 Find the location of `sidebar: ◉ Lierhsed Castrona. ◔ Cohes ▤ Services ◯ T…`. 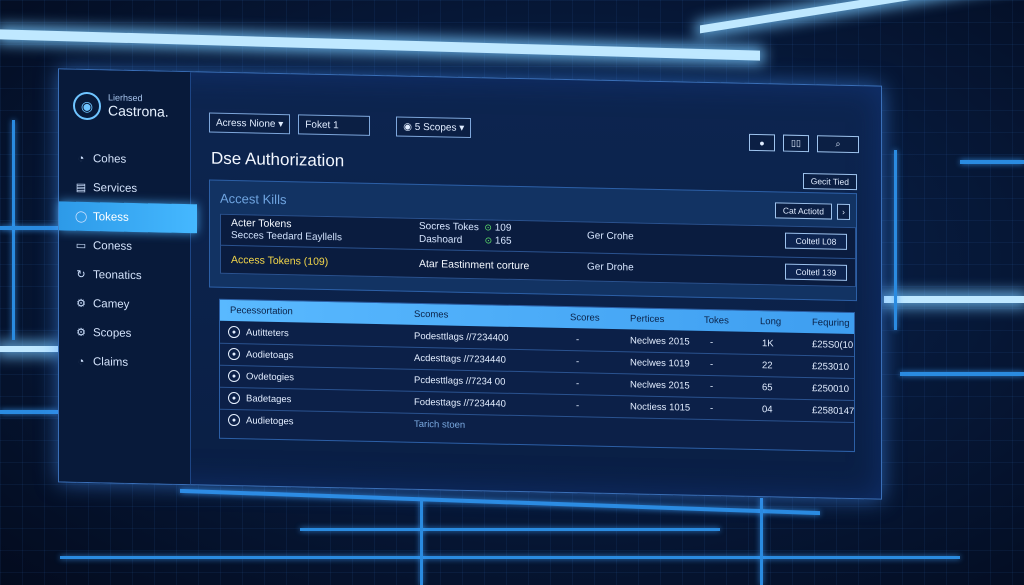

sidebar: ◉ Lierhsed Castrona. ◔ Cohes ▤ Services ◯ T… is located at coordinates (128, 277).